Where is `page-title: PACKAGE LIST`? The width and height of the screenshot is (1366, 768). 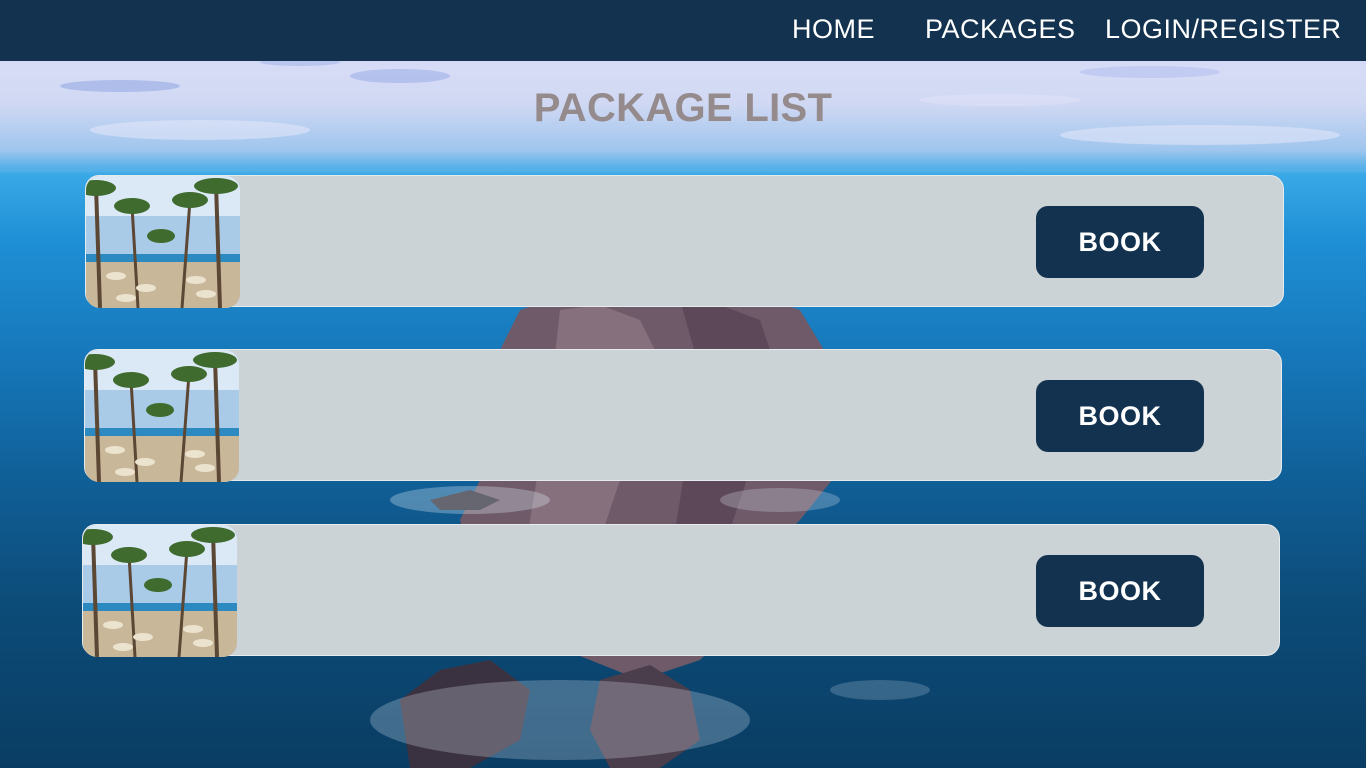
page-title: PACKAGE LIST is located at coordinates (683, 108).